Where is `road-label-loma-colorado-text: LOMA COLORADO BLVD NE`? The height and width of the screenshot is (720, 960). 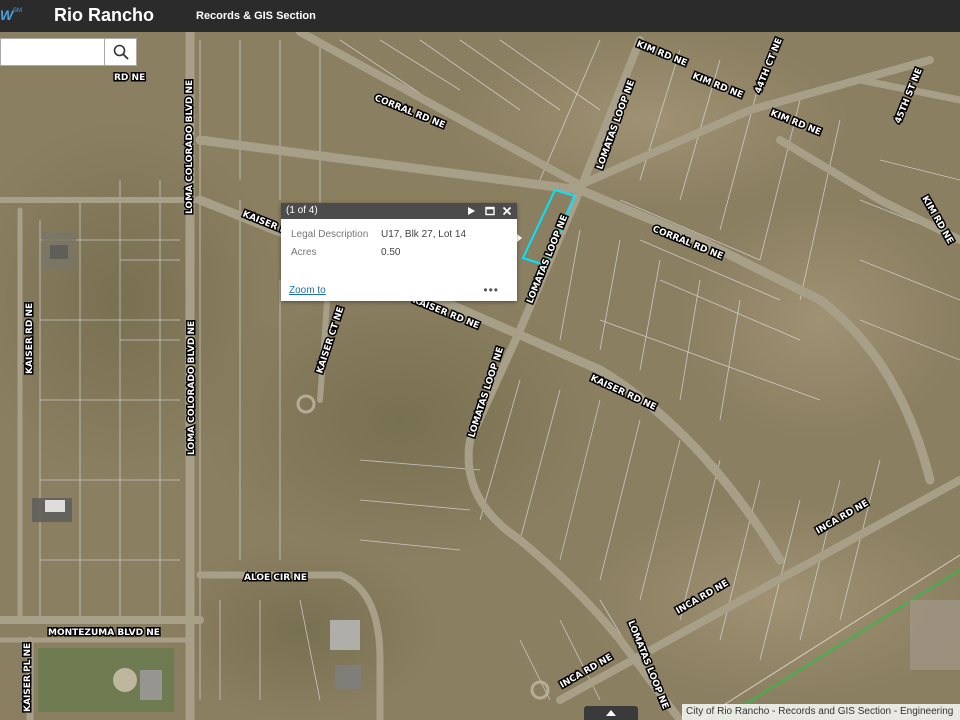 road-label-loma-colorado-text: LOMA COLORADO BLVD NE is located at coordinates (192, 388).